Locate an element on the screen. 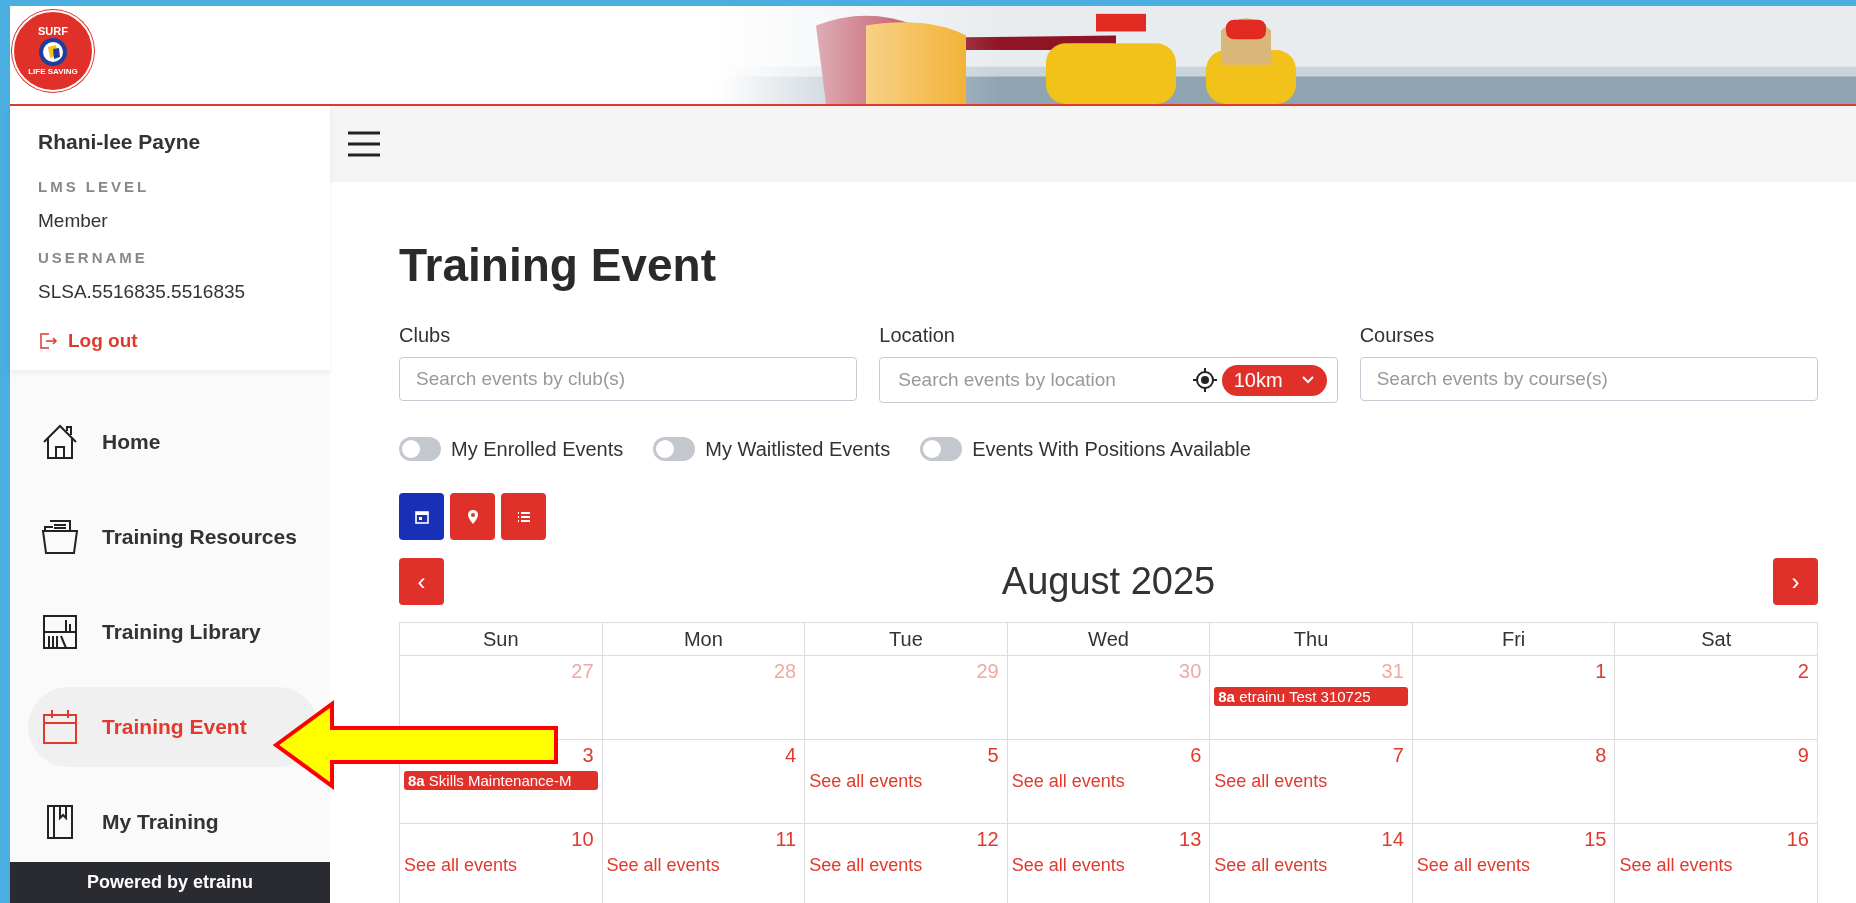 Image resolution: width=1856 pixels, height=903 pixels. field-label: Courses is located at coordinates (1397, 335).